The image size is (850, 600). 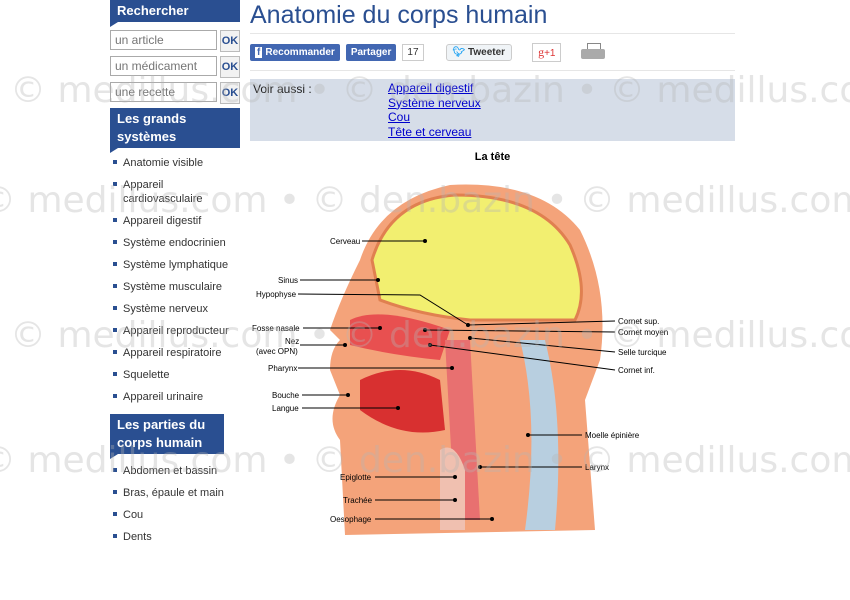 What do you see at coordinates (288, 280) in the screenshot?
I see `label-sinus: Sinus` at bounding box center [288, 280].